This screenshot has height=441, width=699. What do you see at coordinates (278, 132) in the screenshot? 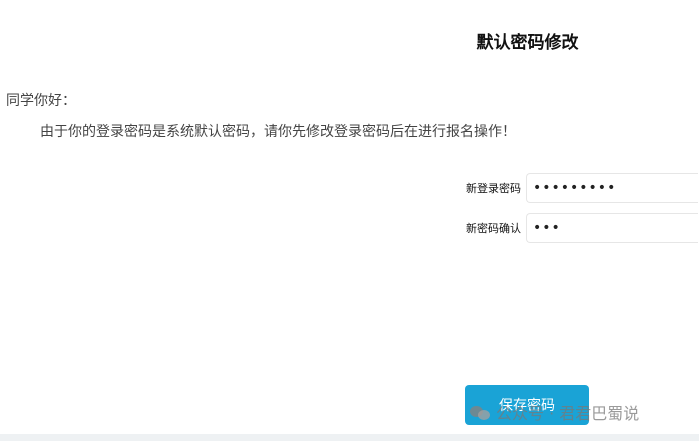
I see `notice-message: 由于你的登录密码是系统默认密码，请你先修改登录密码后在进行报名操作！` at bounding box center [278, 132].